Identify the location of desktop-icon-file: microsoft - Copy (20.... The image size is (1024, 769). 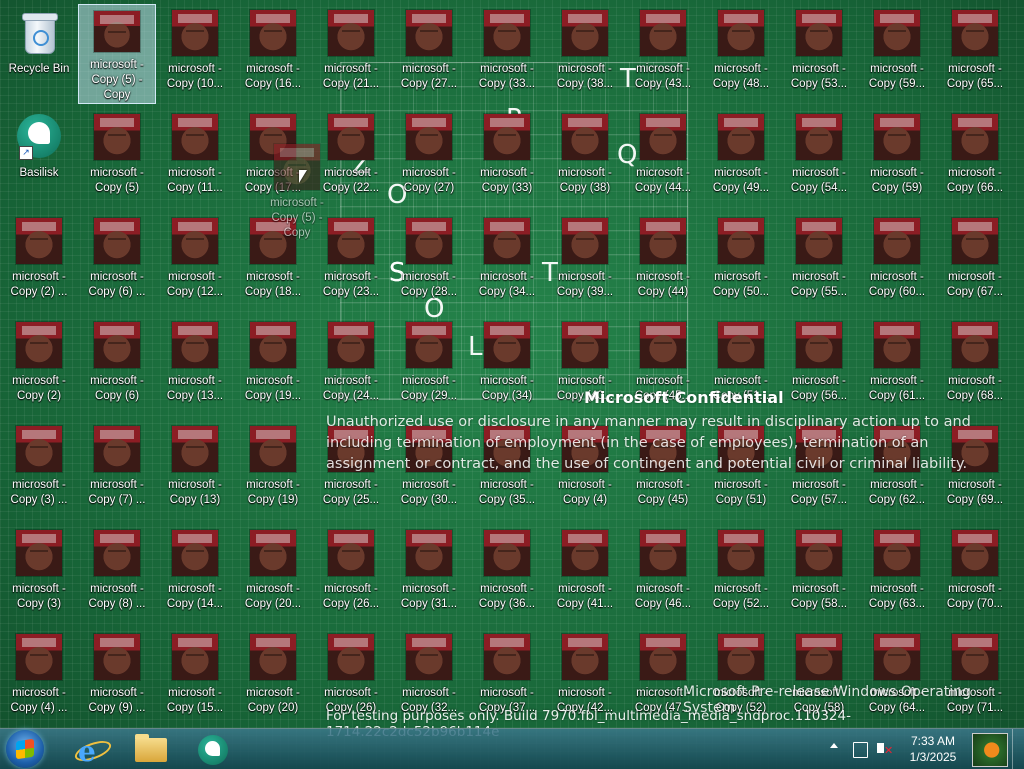
(273, 574).